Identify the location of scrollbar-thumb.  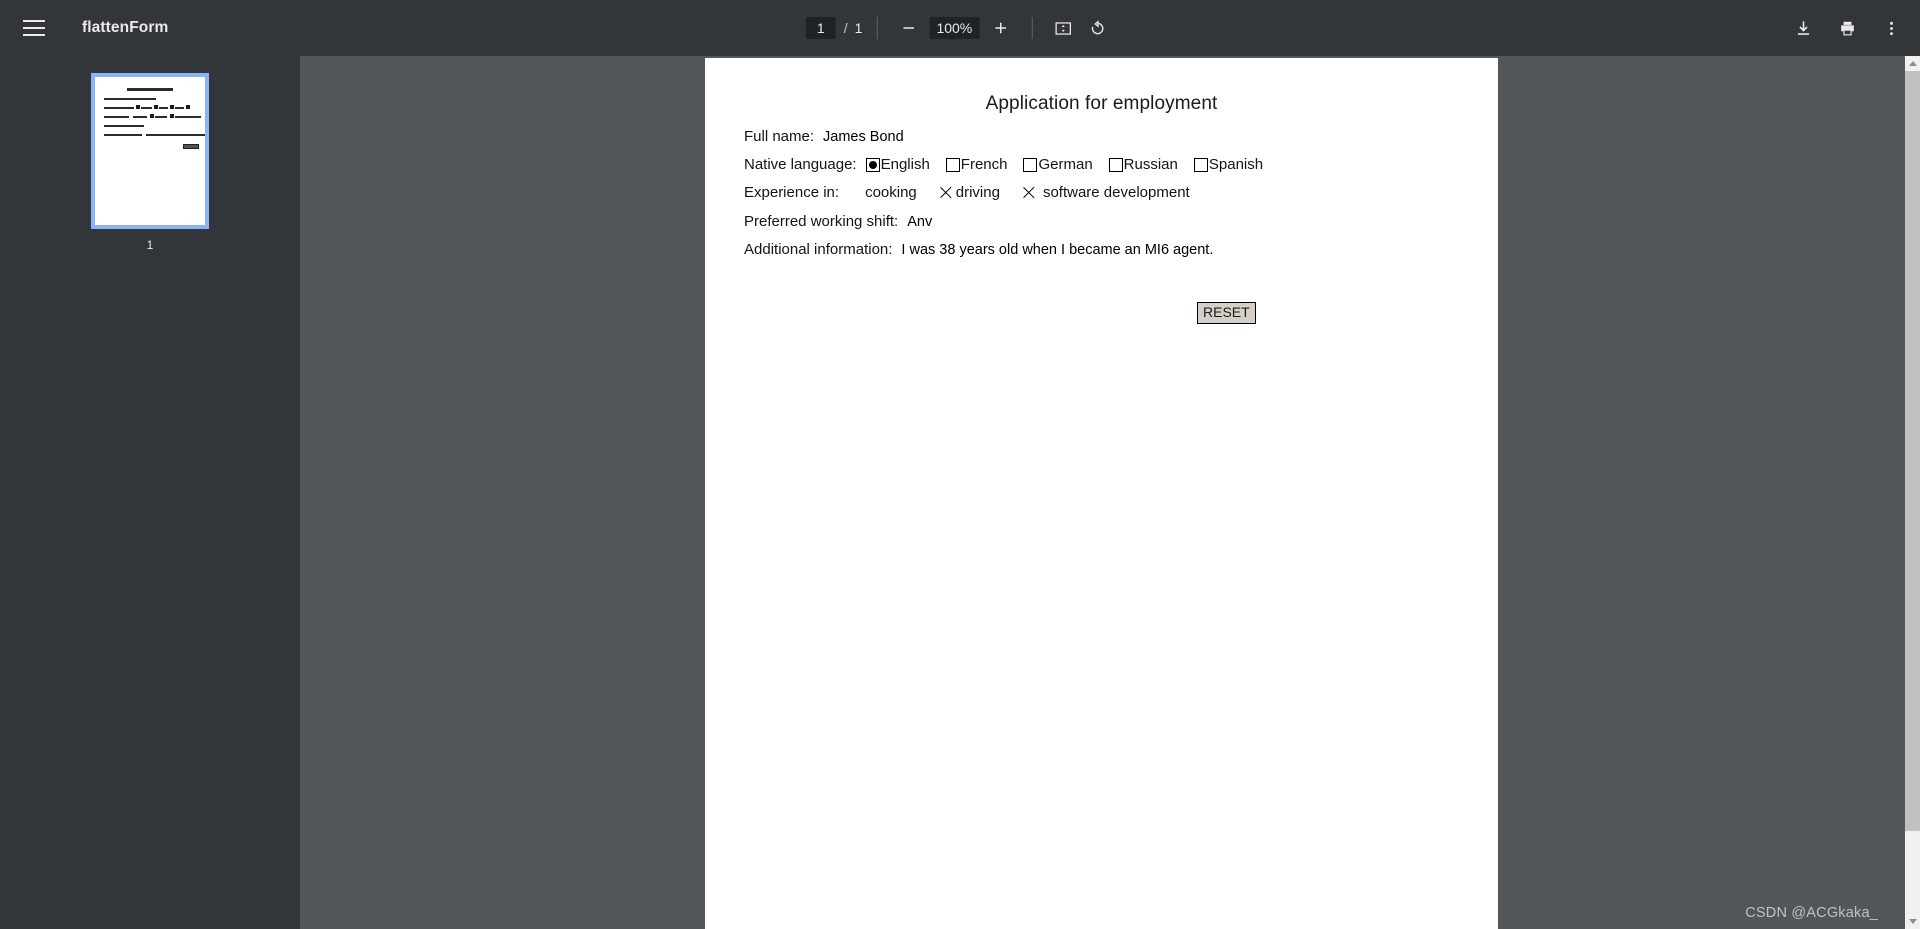
(1912, 451).